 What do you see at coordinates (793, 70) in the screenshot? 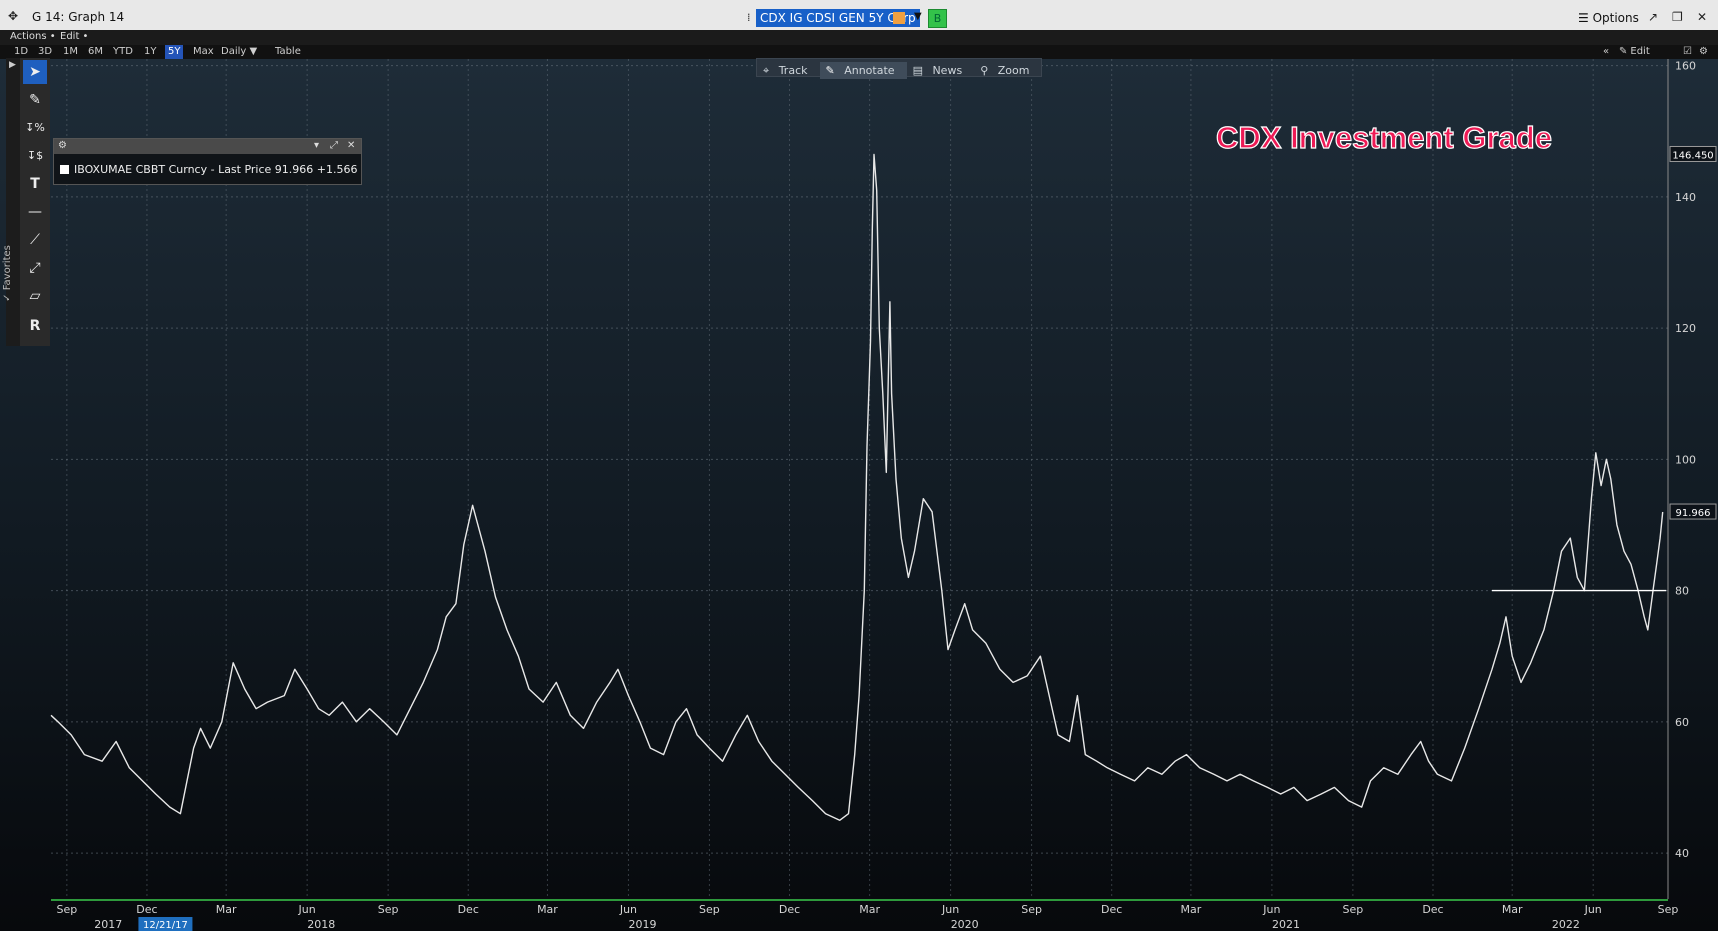
I see `track-label: Track` at bounding box center [793, 70].